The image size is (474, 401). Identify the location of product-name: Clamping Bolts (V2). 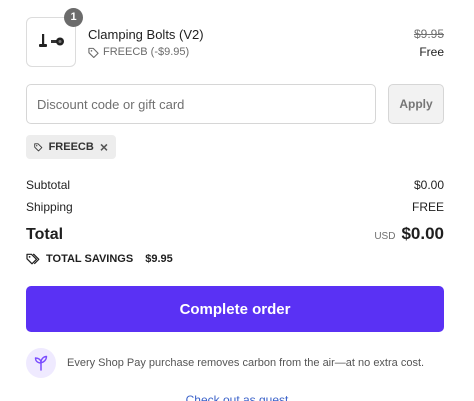
(146, 34).